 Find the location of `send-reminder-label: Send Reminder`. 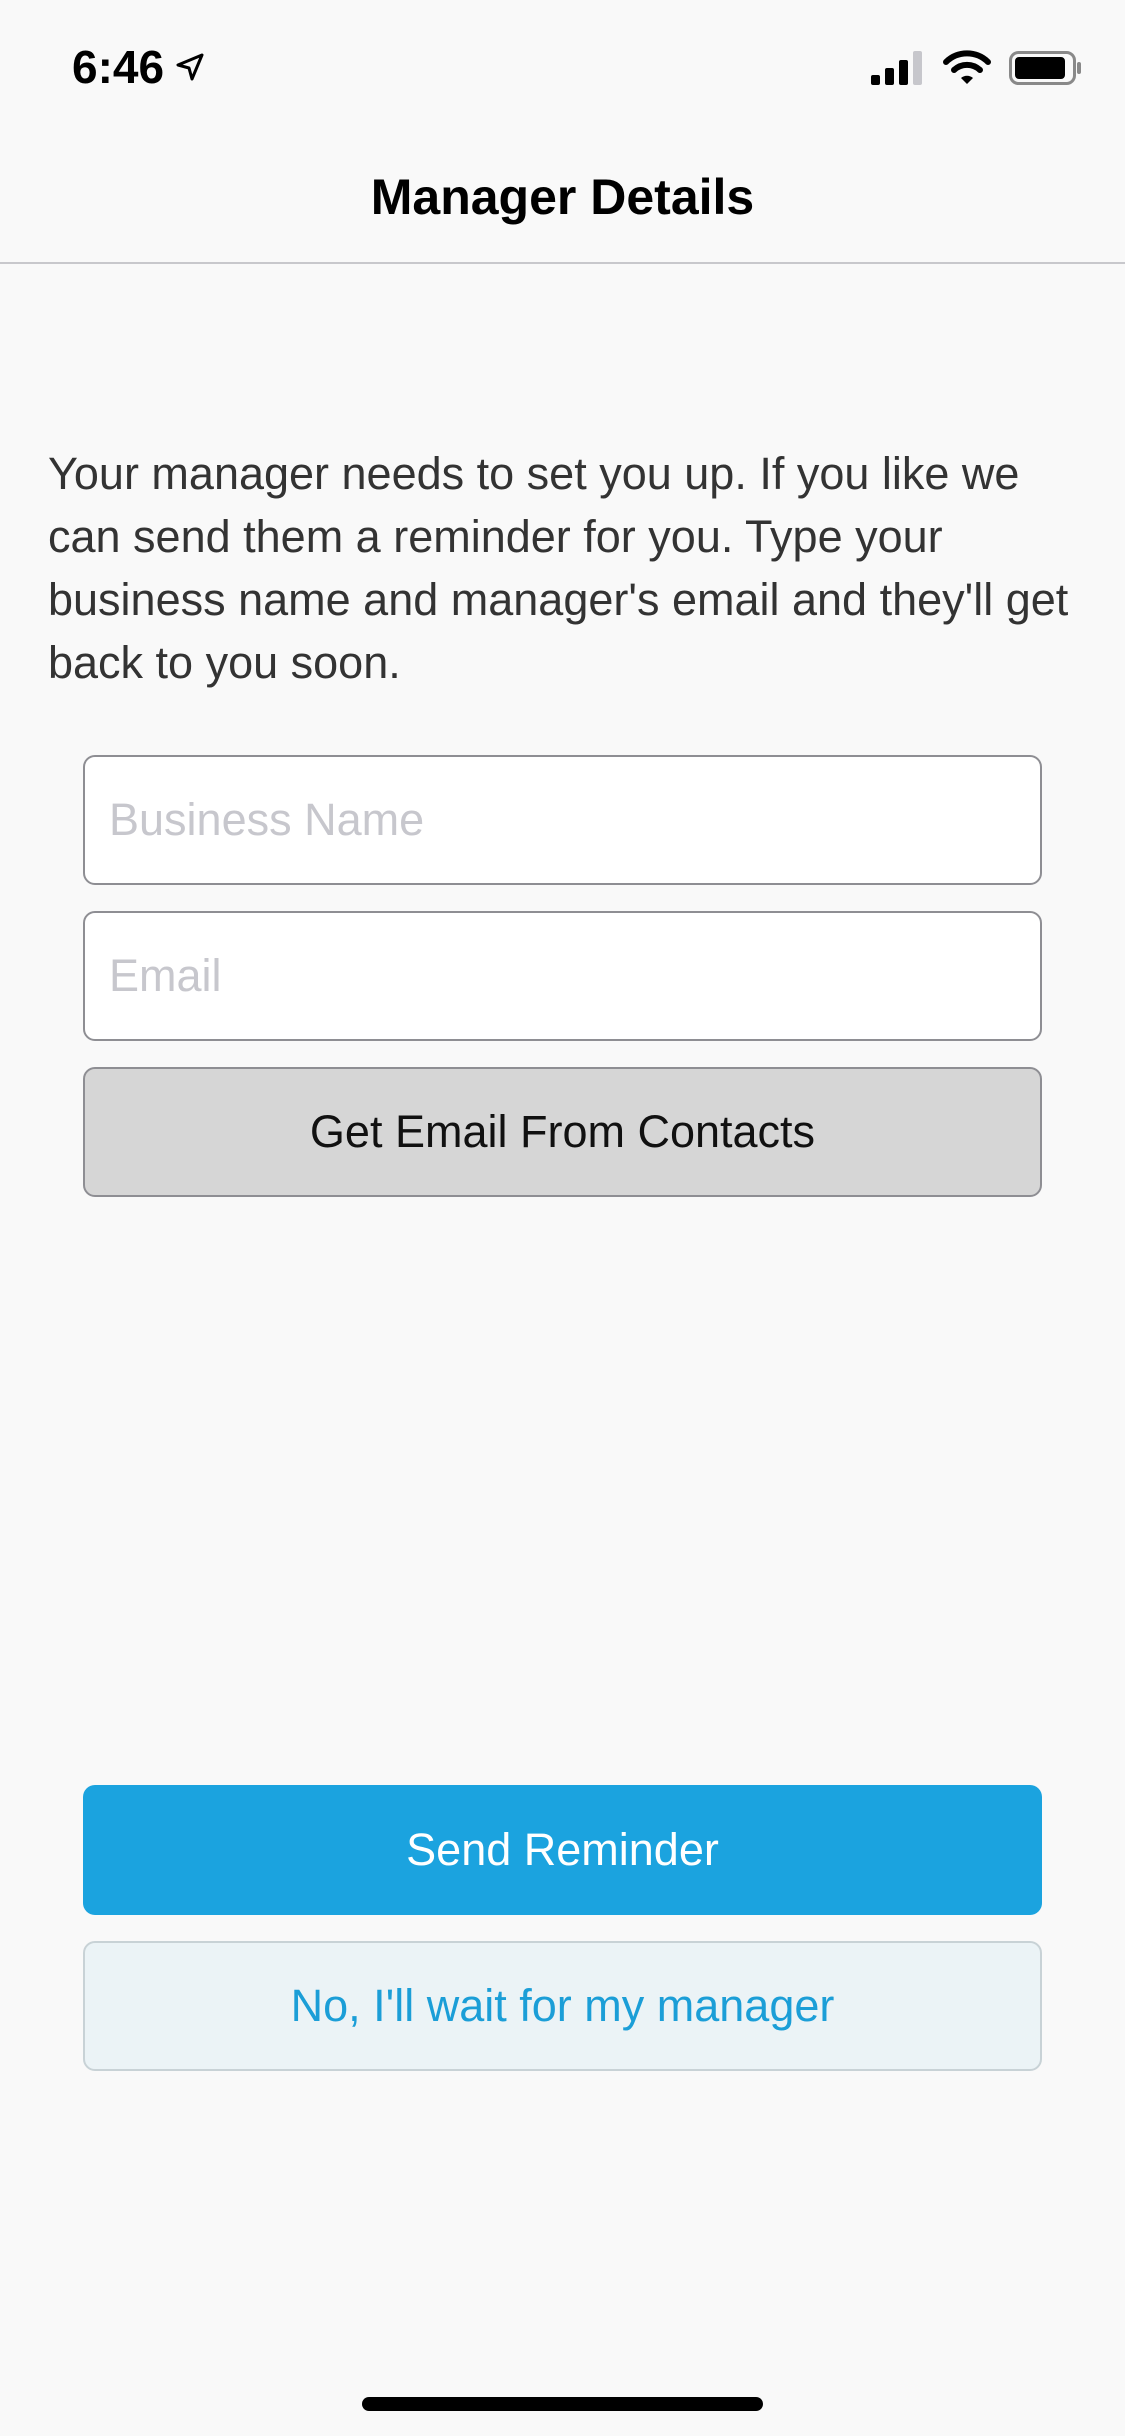

send-reminder-label: Send Reminder is located at coordinates (562, 1849).